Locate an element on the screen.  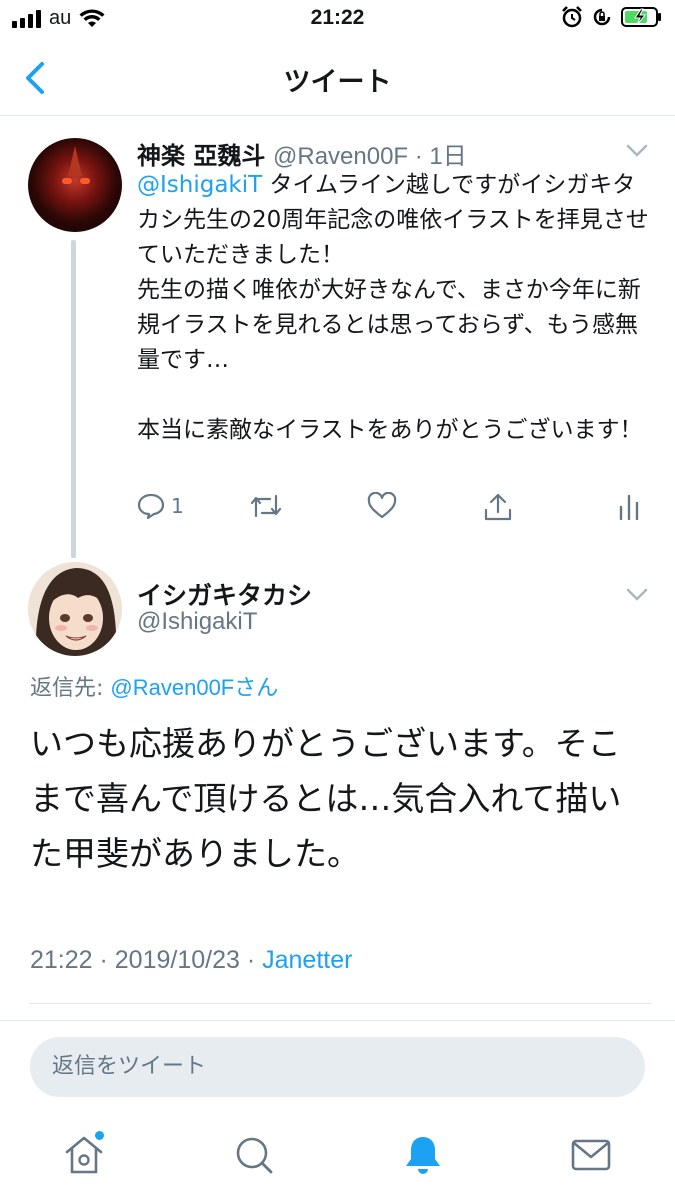
tweet-header: 神楽 亞魏斗 @Raven00F · 1日 is located at coordinates (302, 153).